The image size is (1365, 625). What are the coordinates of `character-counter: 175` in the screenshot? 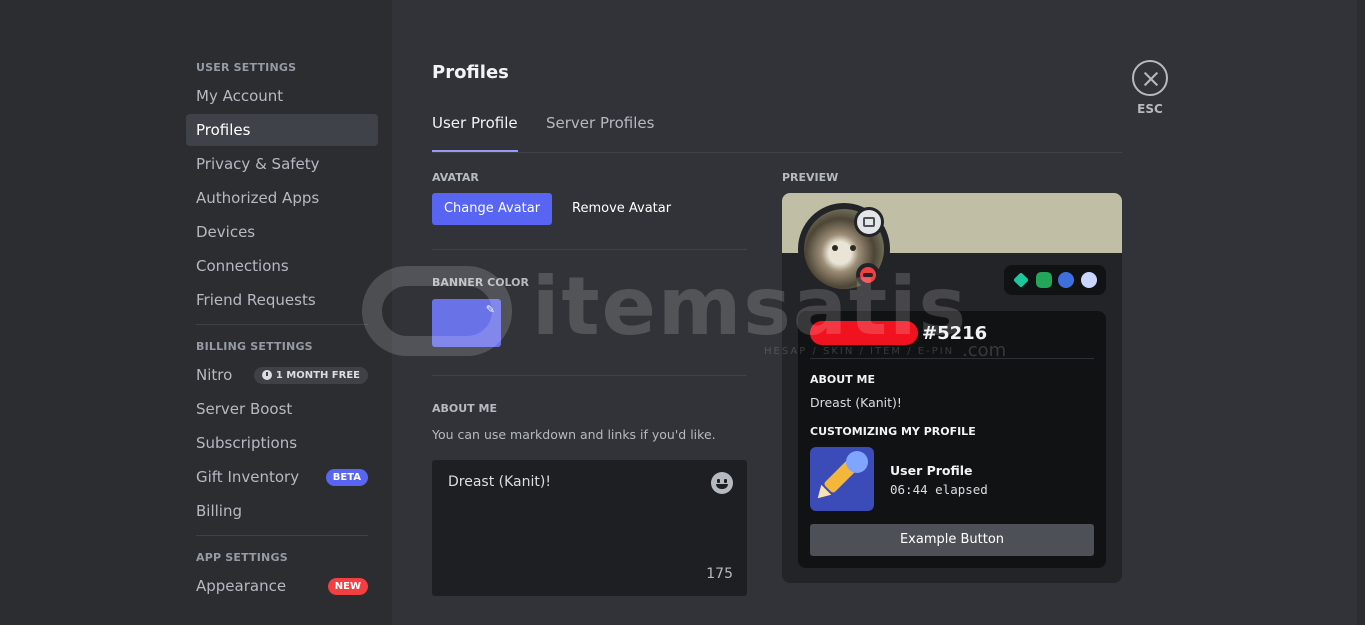 It's located at (719, 574).